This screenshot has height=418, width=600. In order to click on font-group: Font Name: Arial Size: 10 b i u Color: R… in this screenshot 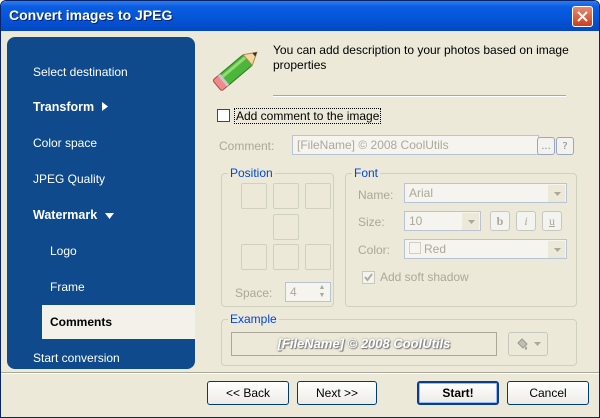, I will do `click(461, 236)`.